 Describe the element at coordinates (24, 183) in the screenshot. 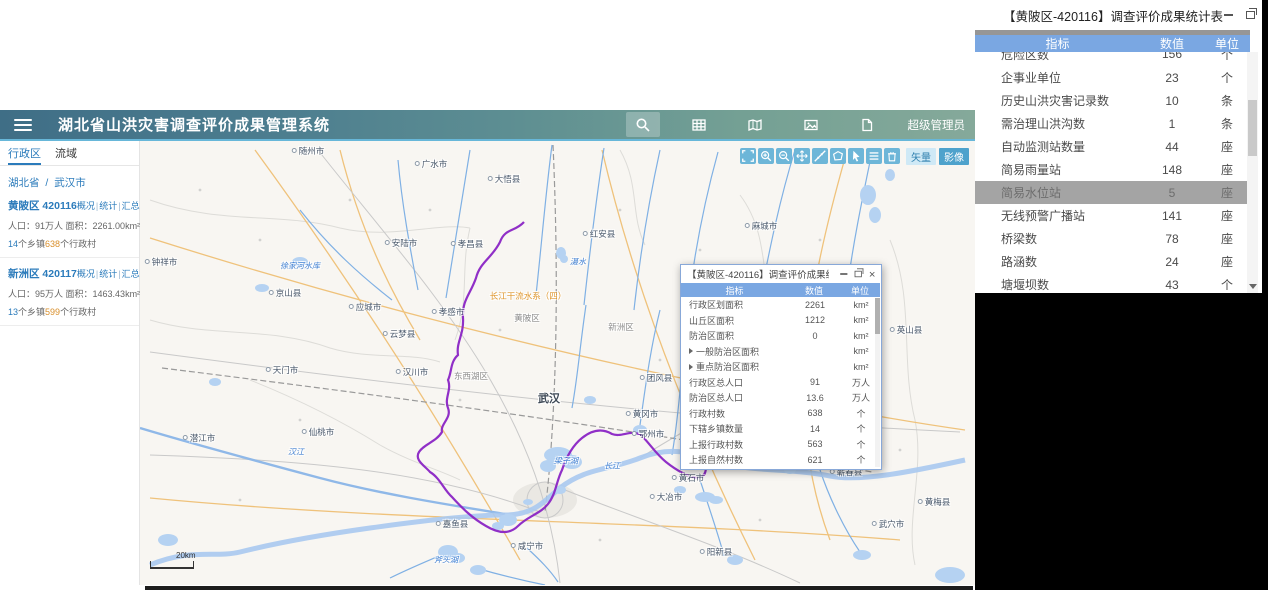

I see `breadcrumb-province: 湖北省` at that location.